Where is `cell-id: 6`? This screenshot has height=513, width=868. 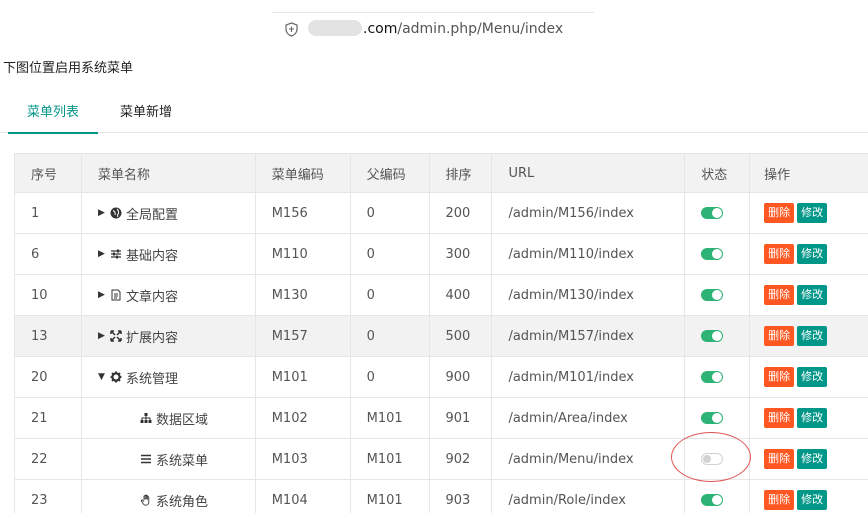 cell-id: 6 is located at coordinates (48, 254).